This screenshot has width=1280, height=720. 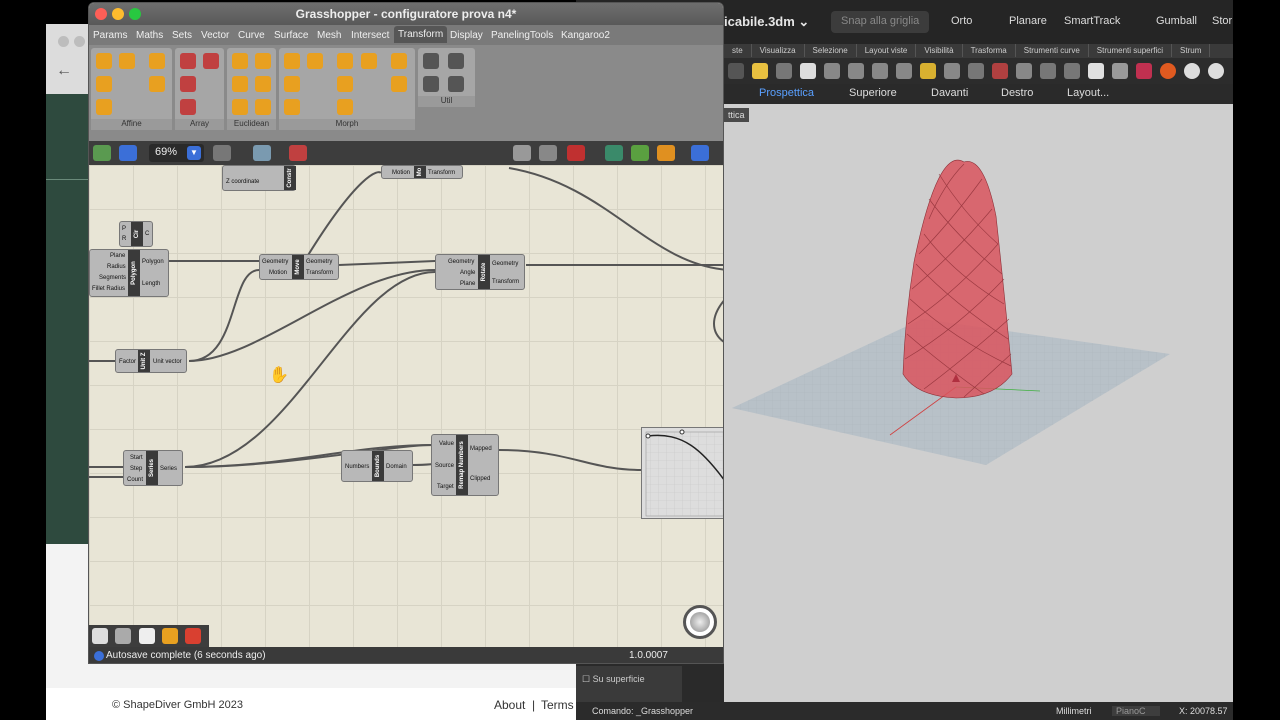 What do you see at coordinates (396, 467) in the screenshot?
I see `port-domain: Domain` at bounding box center [396, 467].